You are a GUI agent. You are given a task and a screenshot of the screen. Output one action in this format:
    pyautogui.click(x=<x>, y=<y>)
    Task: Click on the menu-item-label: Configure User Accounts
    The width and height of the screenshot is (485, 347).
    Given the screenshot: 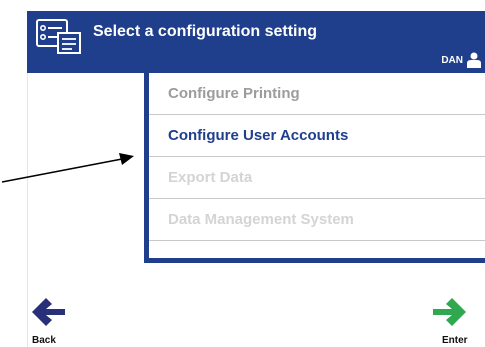 What is the action you would take?
    pyautogui.click(x=258, y=135)
    